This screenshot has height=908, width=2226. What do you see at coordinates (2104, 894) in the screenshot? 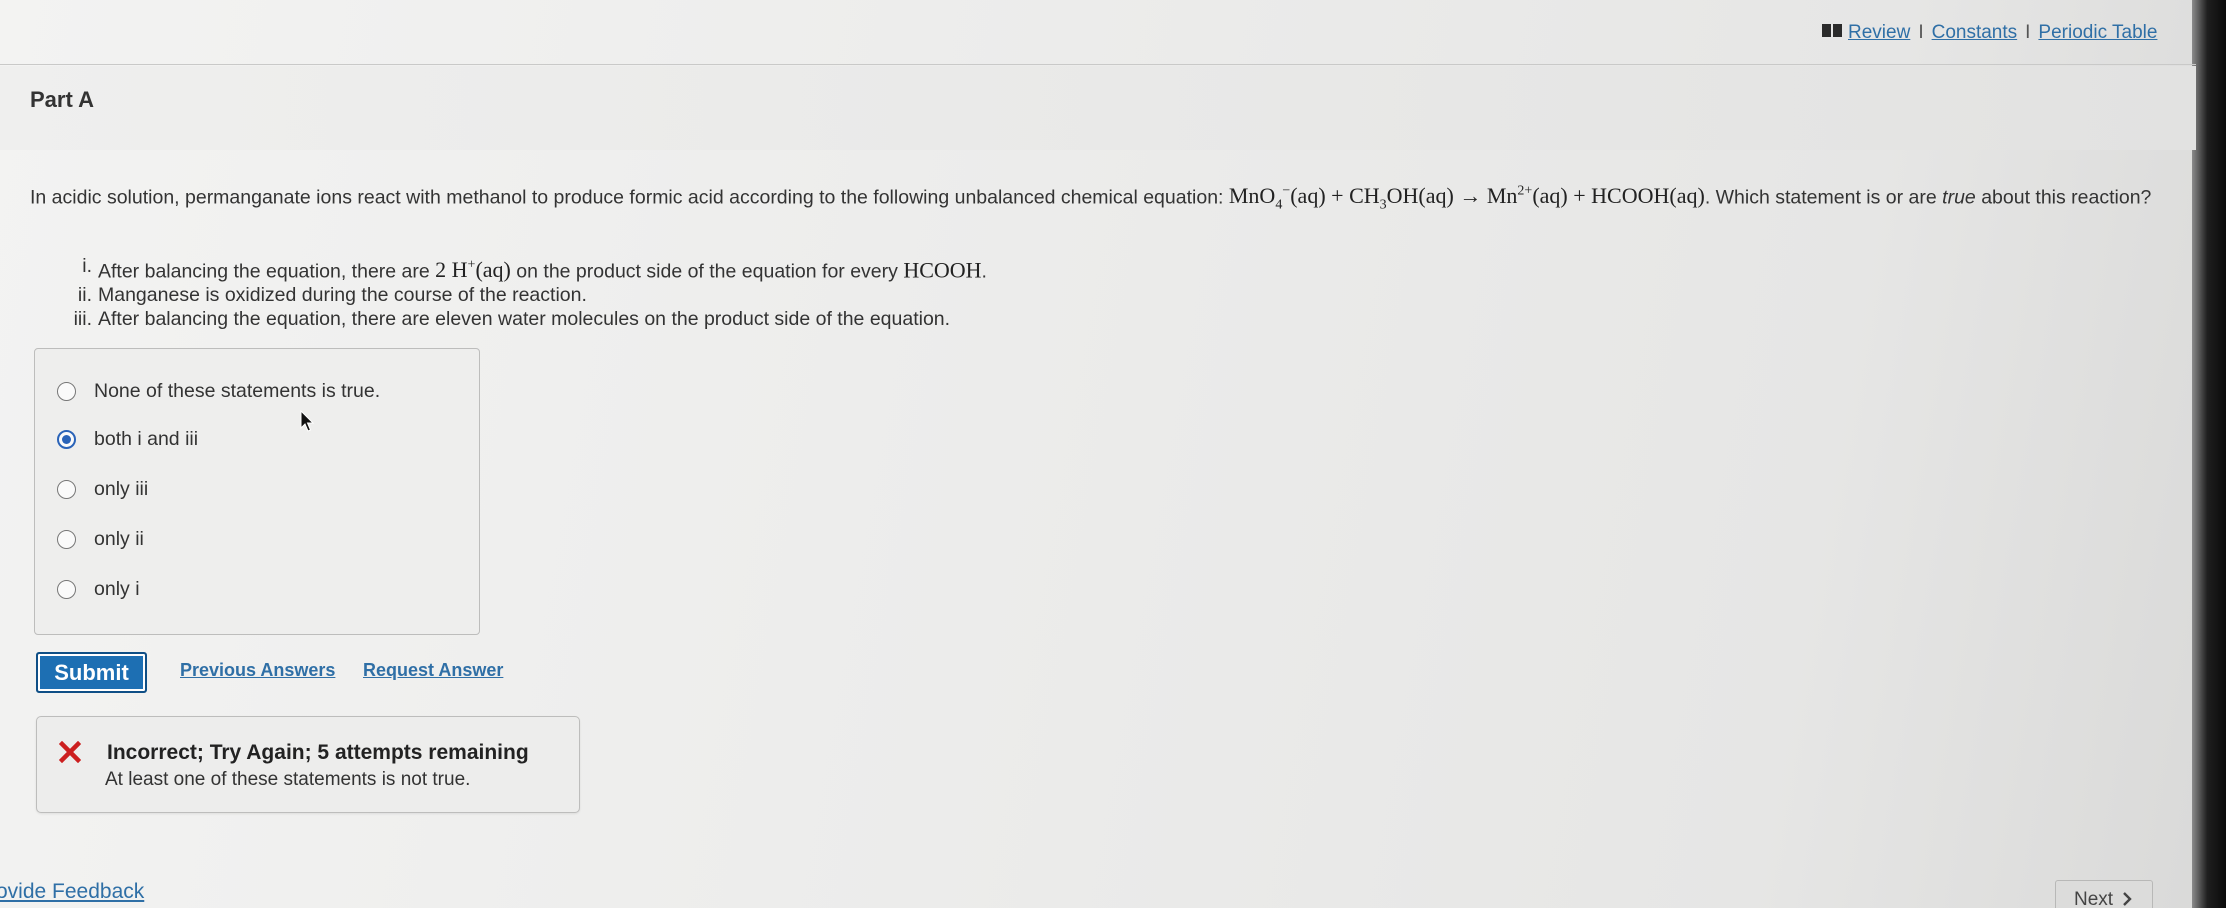
I see `next-button: Next` at bounding box center [2104, 894].